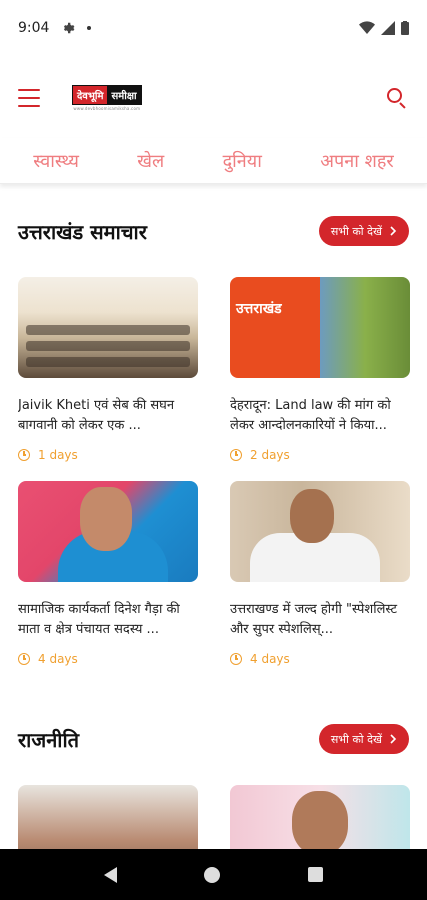 This screenshot has height=900, width=427. Describe the element at coordinates (388, 28) in the screenshot. I see `signal-icon` at that location.